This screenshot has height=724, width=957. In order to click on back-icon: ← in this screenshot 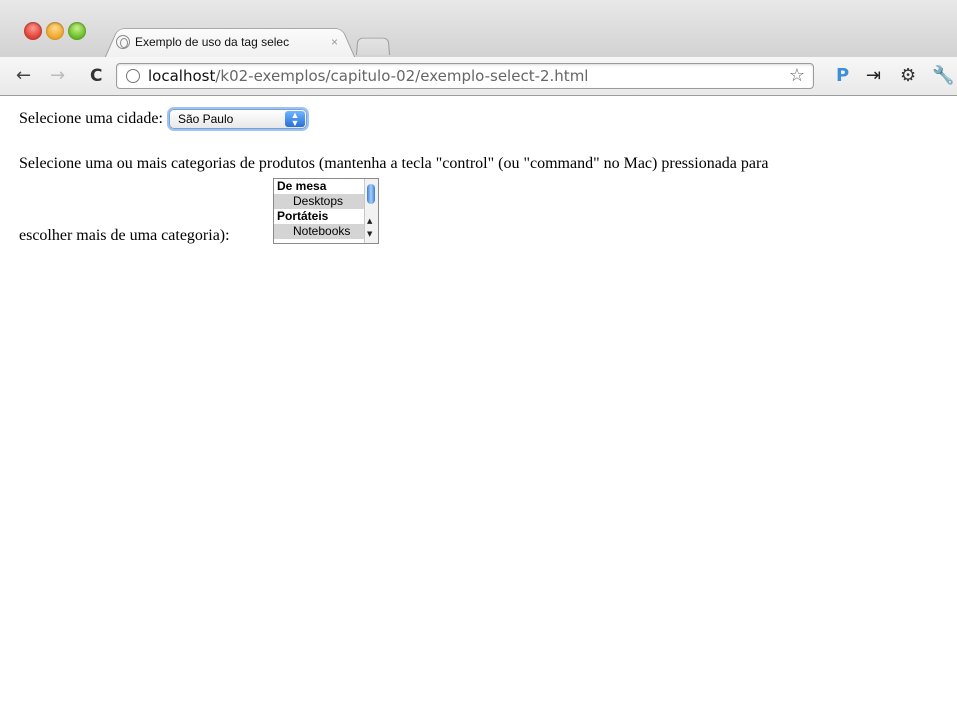, I will do `click(23, 75)`.